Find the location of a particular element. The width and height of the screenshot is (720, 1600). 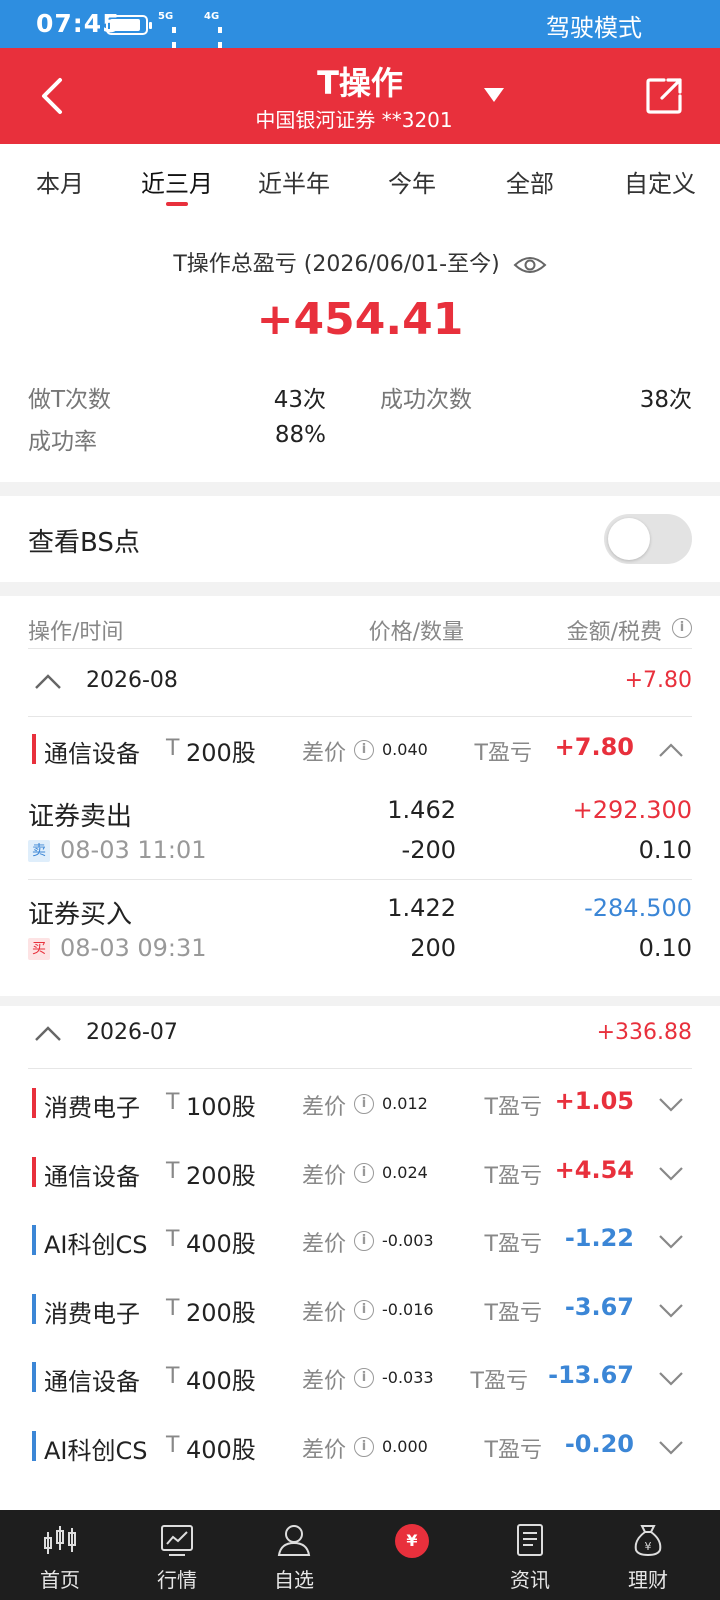

op-qty: 200 is located at coordinates (433, 948).